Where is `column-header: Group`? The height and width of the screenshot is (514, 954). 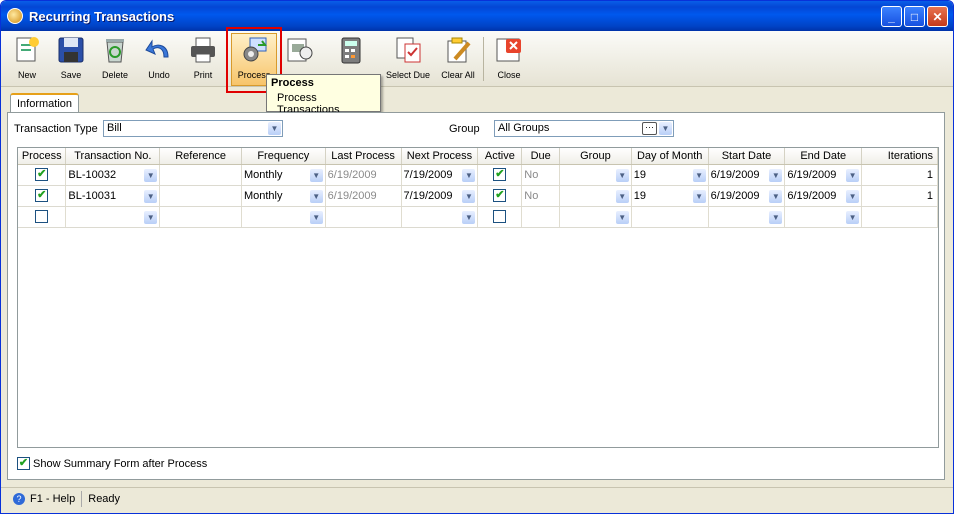 column-header: Group is located at coordinates (595, 156).